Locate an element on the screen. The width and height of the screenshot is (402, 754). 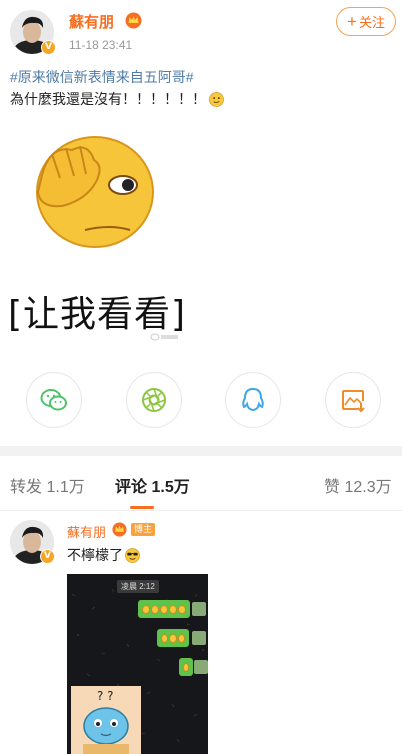
share-qq-button is located at coordinates (253, 400).